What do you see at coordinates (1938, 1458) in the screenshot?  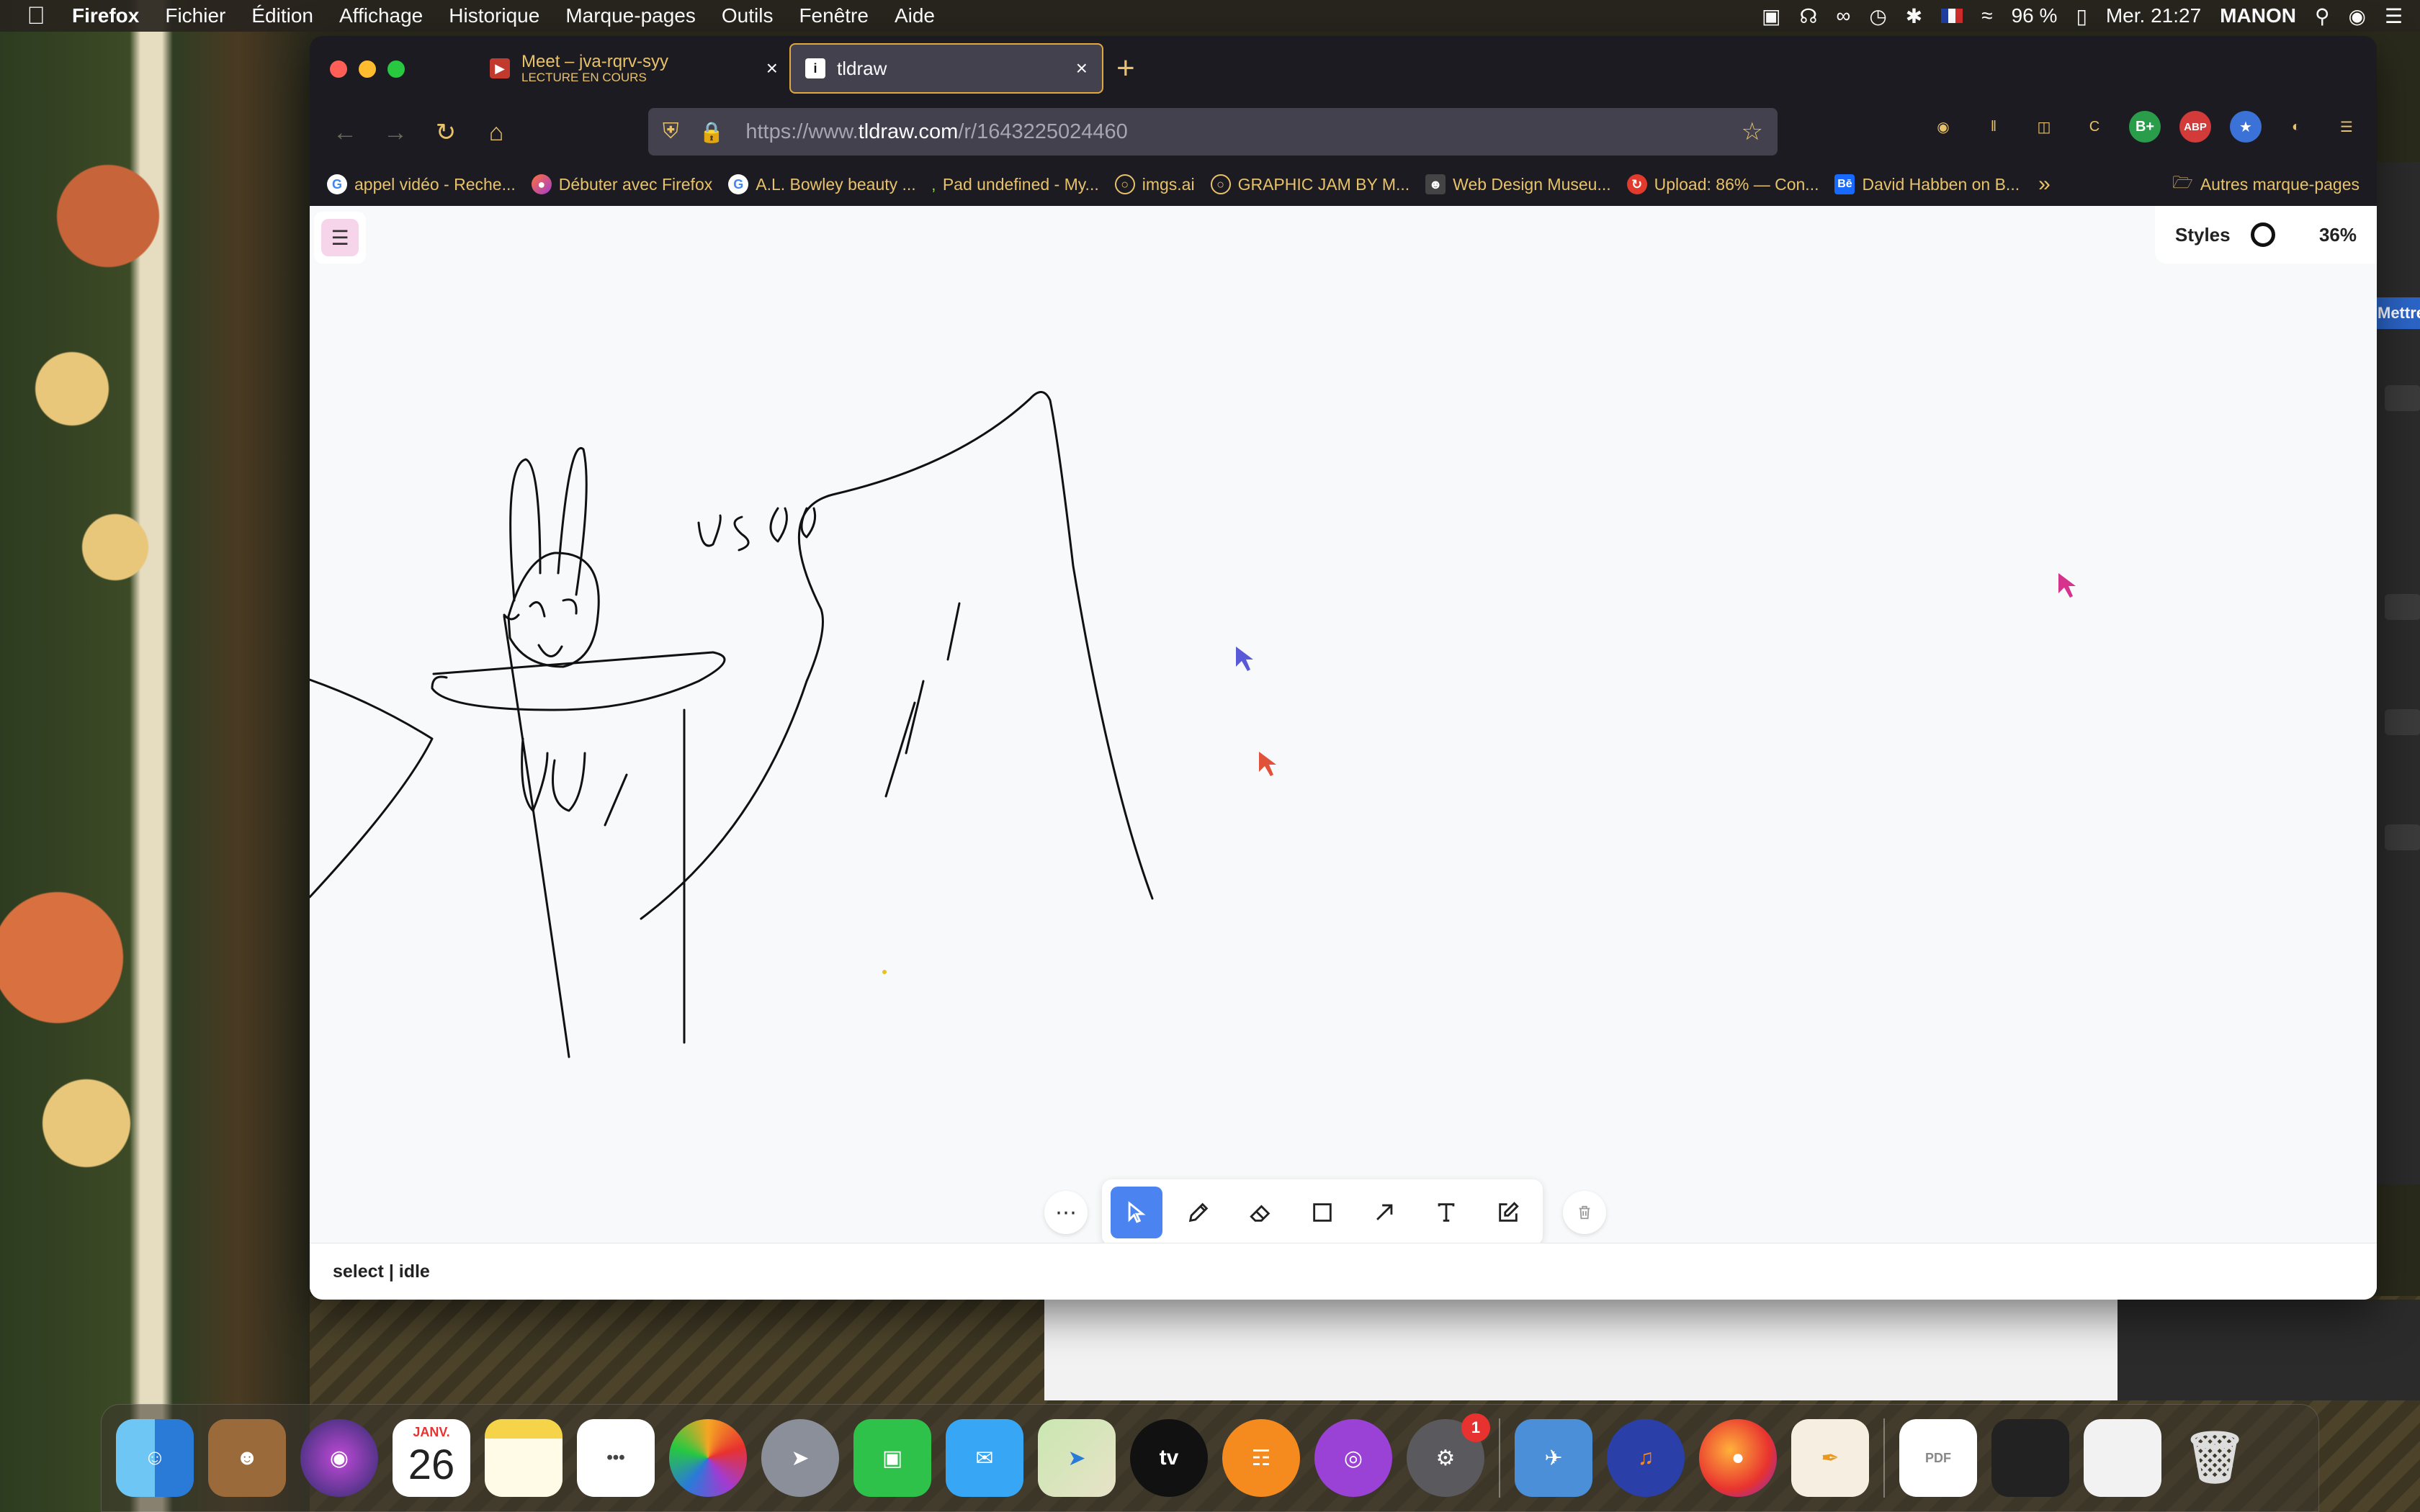 I see `pdf-document-icon: PDF` at bounding box center [1938, 1458].